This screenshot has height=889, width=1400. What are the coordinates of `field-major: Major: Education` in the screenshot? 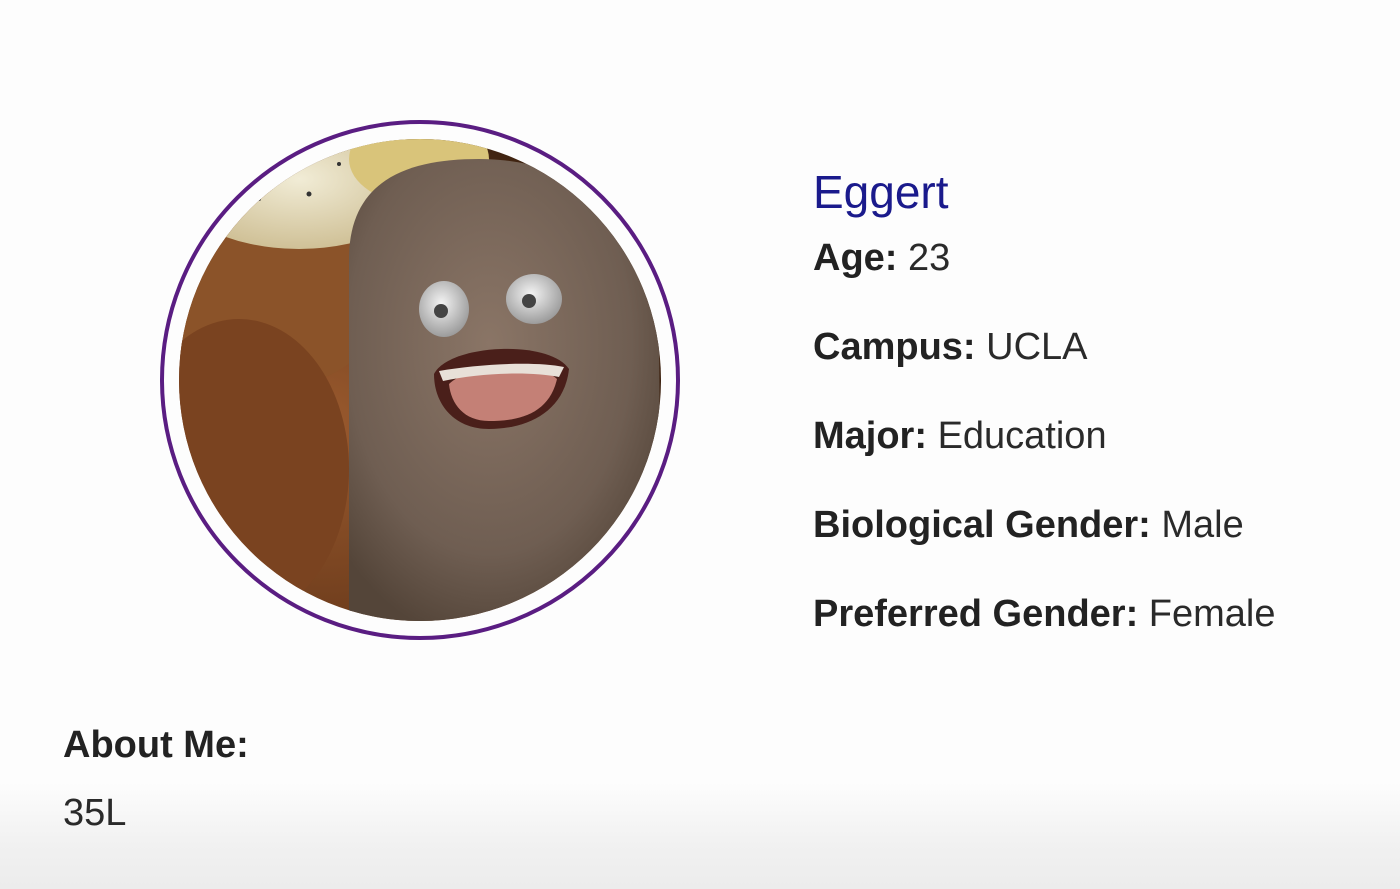 It's located at (1103, 436).